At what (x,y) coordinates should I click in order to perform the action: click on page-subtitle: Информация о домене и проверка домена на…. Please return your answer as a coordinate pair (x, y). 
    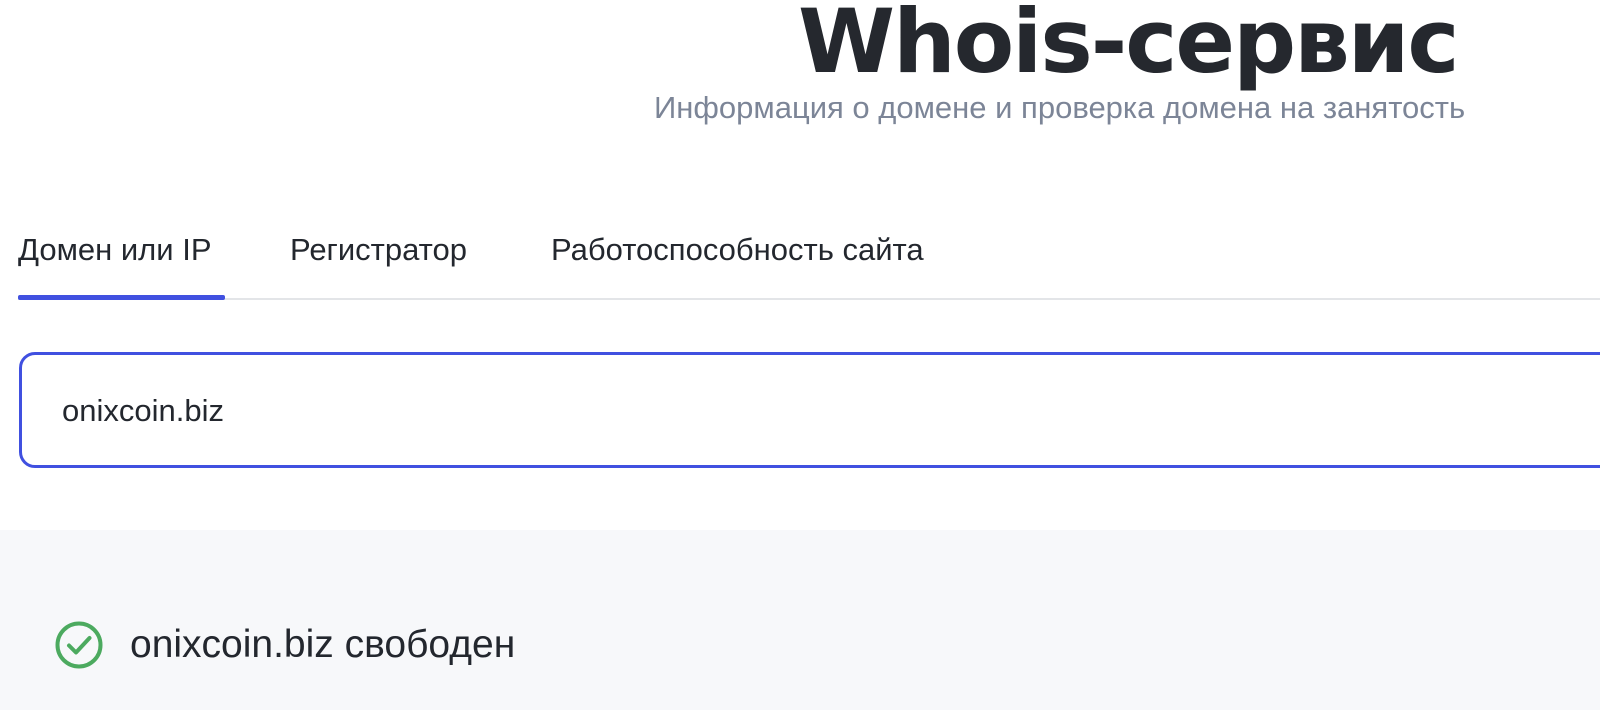
    Looking at the image, I should click on (1060, 107).